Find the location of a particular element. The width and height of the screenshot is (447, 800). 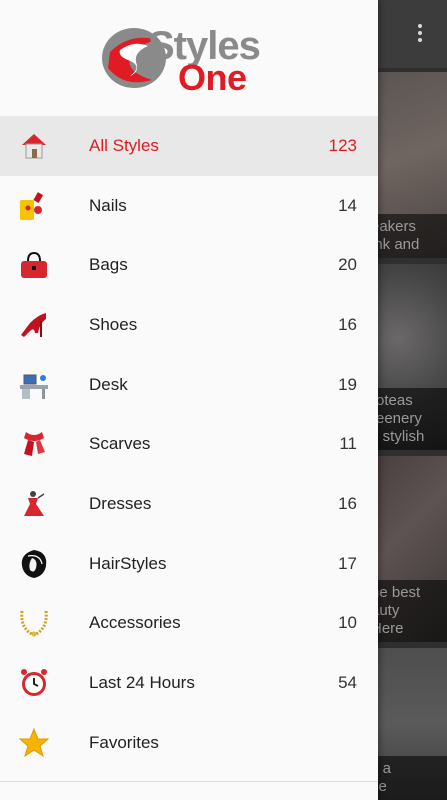

menu-item-count: 14 is located at coordinates (347, 205).